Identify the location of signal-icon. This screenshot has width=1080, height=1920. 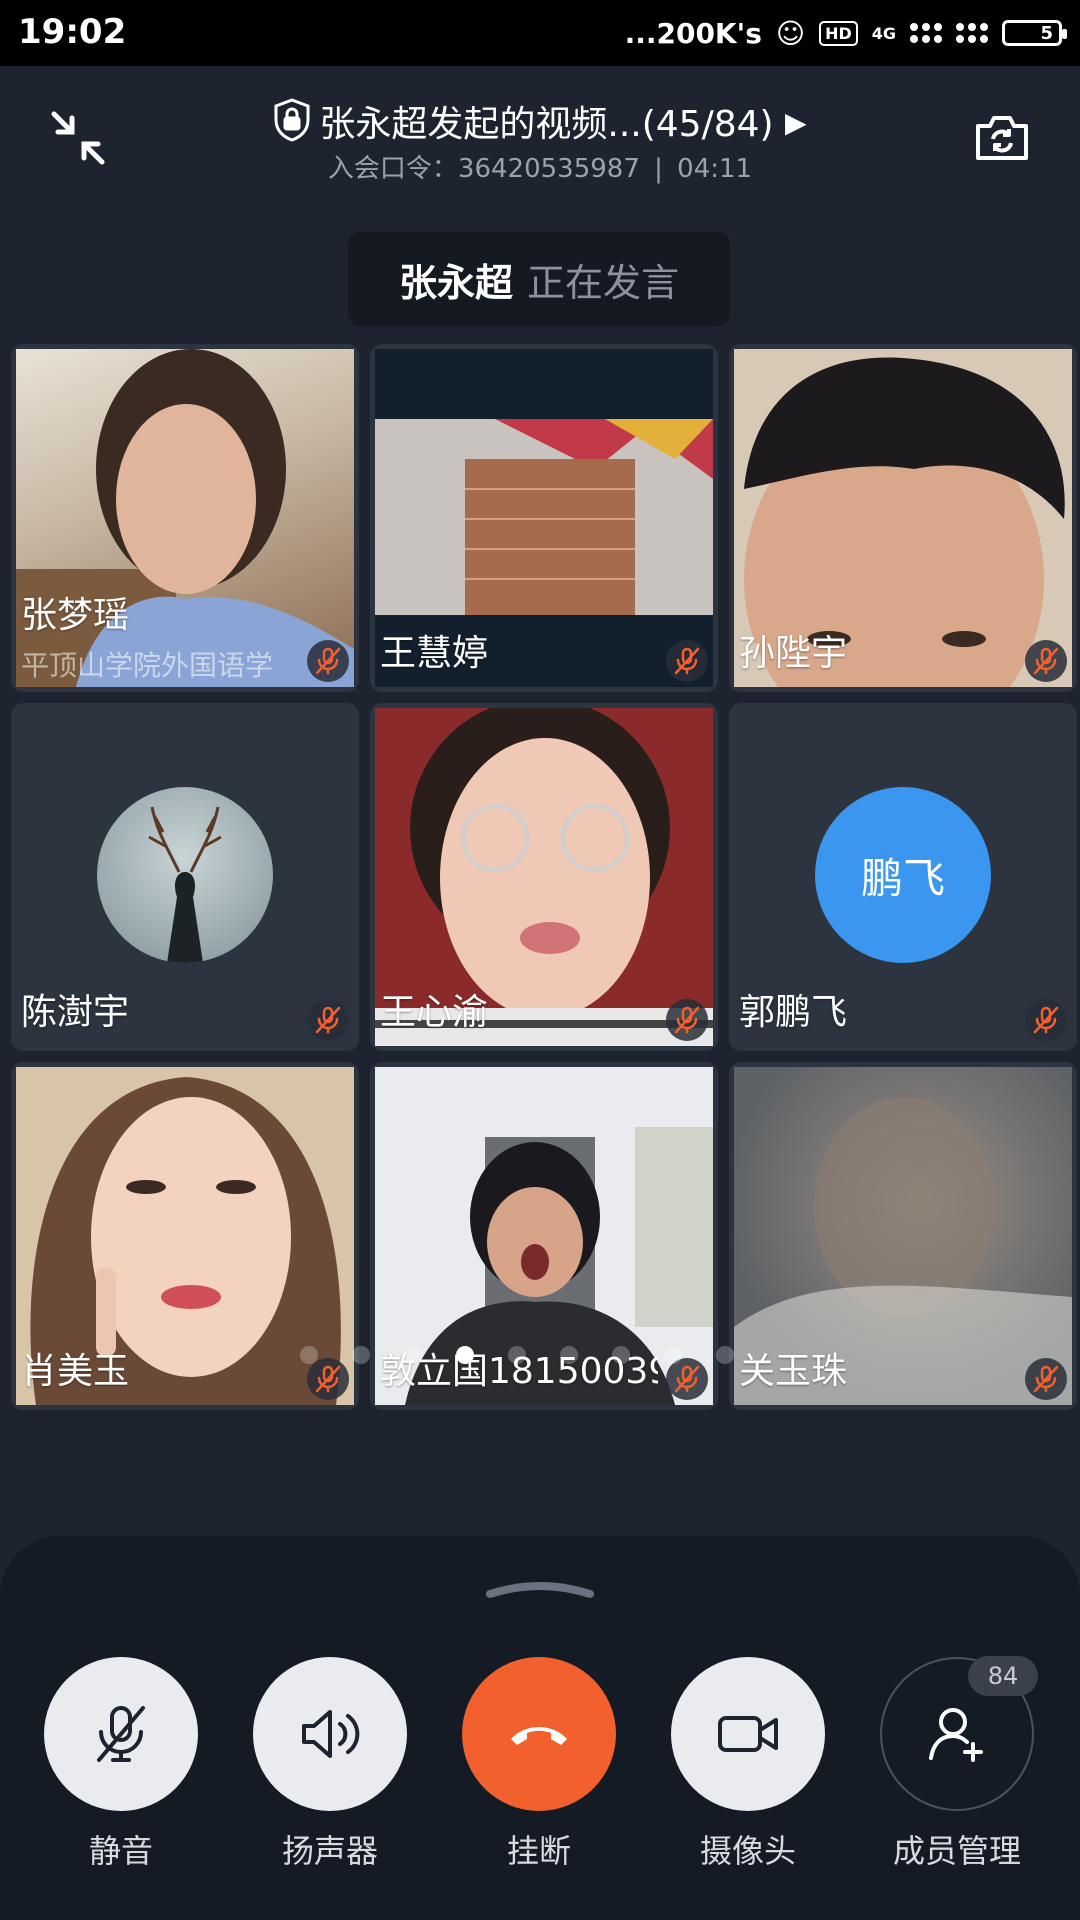
(926, 33).